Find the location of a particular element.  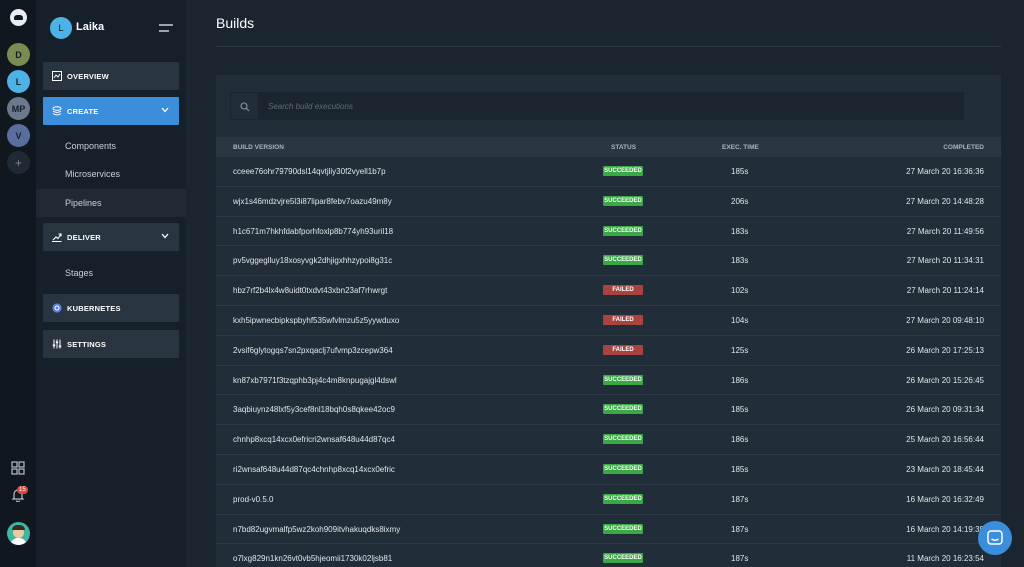

column-header-exec-time: EXEC. TIME is located at coordinates (740, 147).